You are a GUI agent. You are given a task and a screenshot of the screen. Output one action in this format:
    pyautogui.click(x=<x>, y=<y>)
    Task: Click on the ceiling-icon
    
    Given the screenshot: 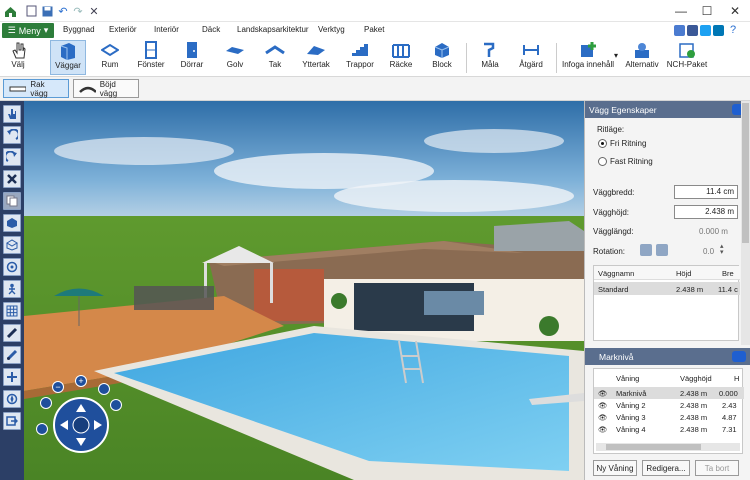 What is the action you would take?
    pyautogui.click(x=275, y=50)
    